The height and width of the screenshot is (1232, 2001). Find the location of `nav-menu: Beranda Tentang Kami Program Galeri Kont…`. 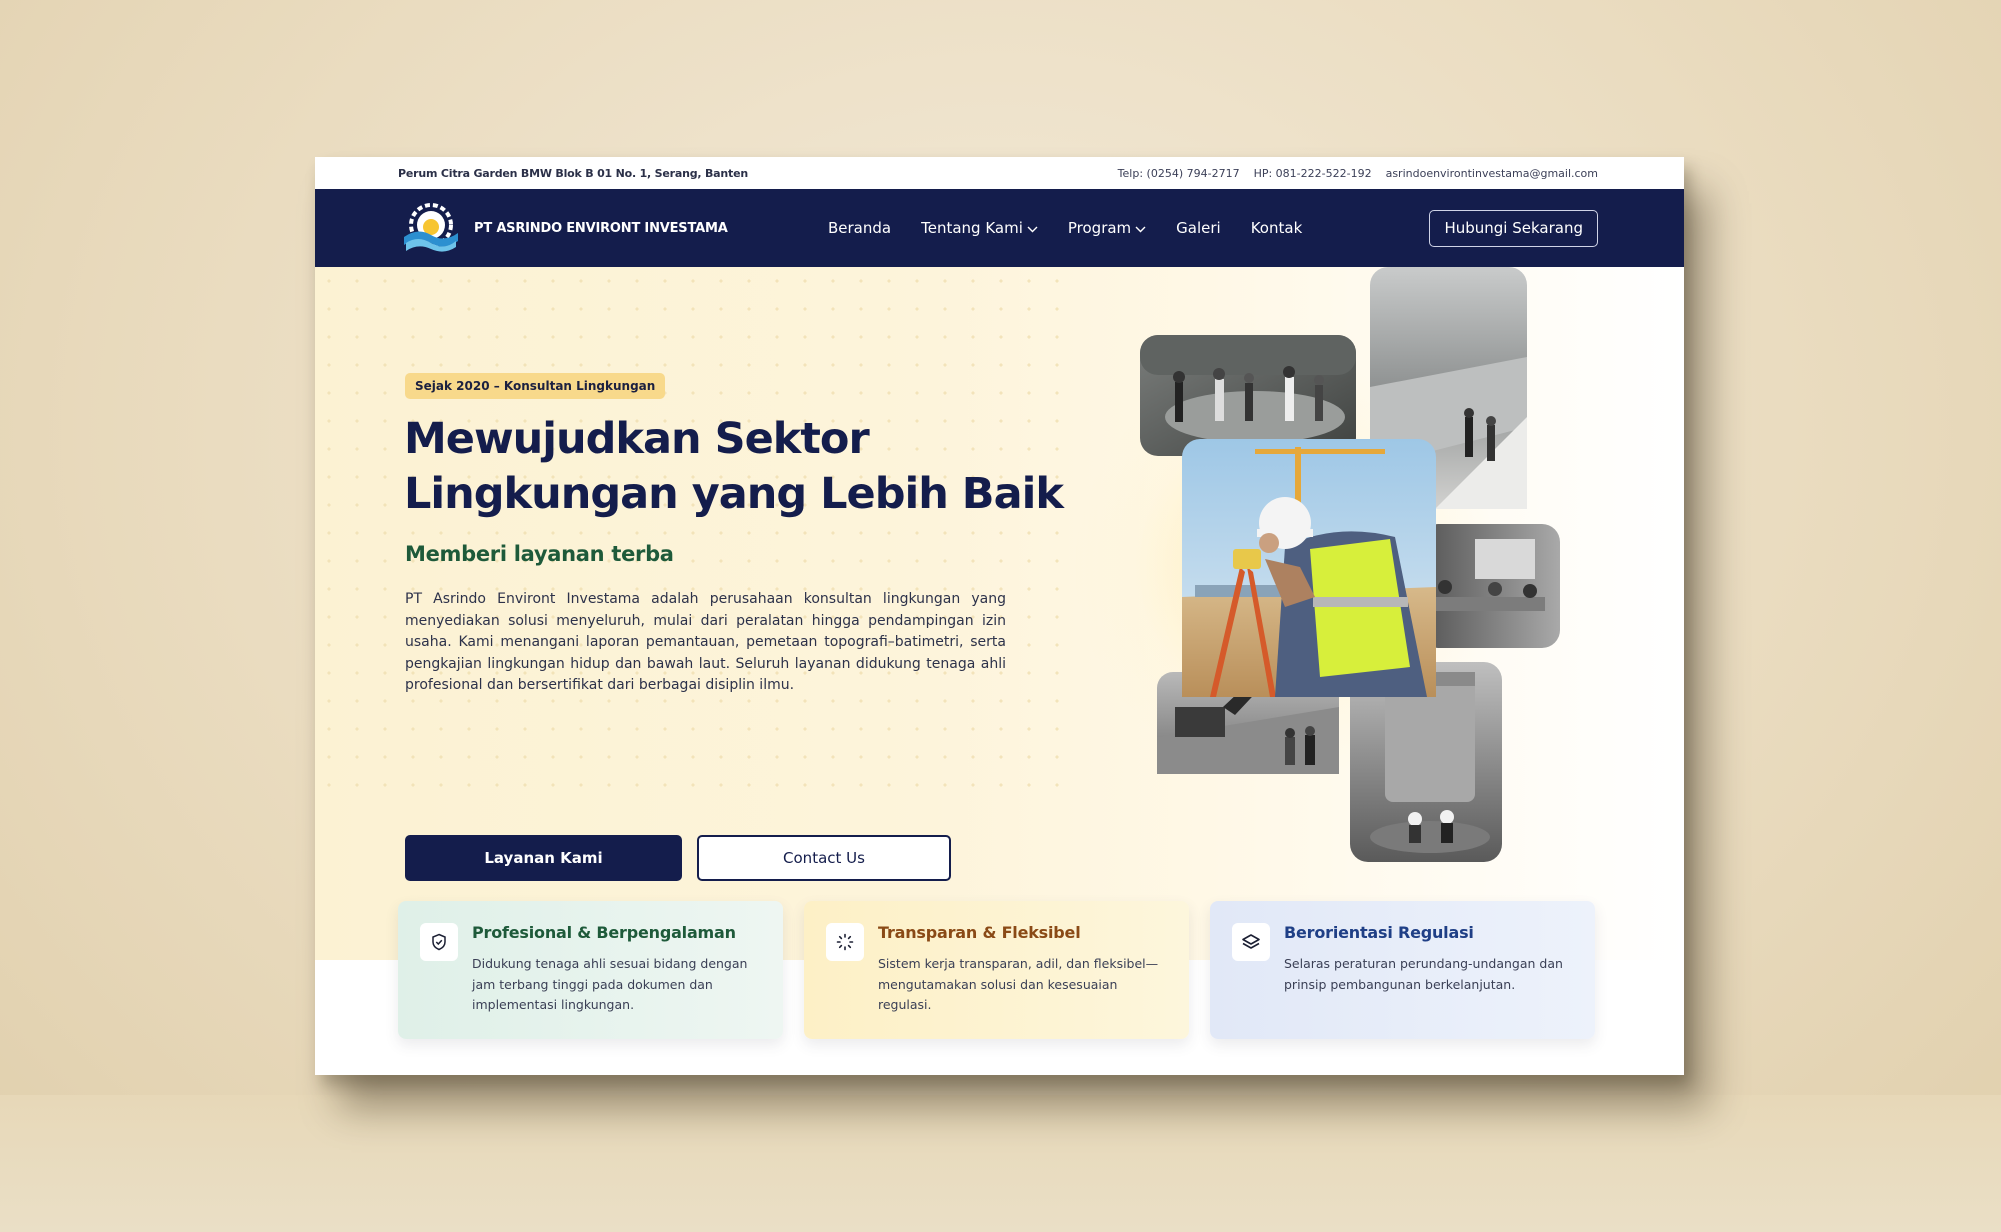

nav-menu: Beranda Tentang Kami Program Galeri Kont… is located at coordinates (1065, 228).